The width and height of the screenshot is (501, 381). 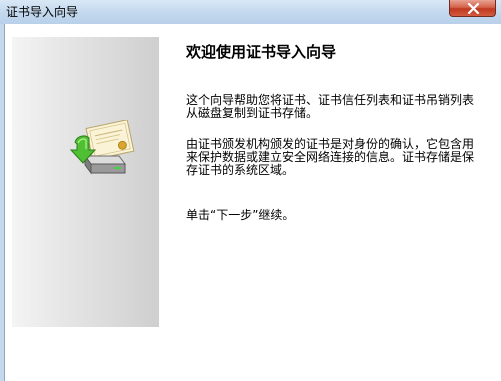 I want to click on window-title: 证书导入向导, so click(x=42, y=12).